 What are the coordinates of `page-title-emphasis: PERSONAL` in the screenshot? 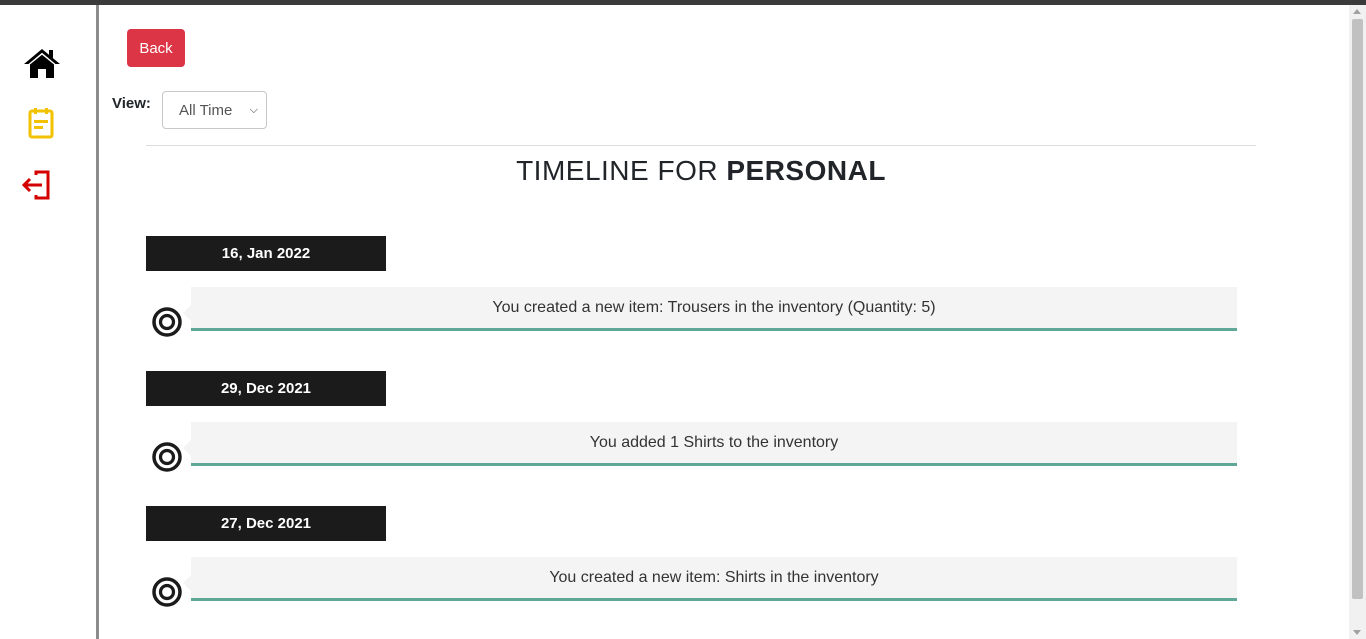 It's located at (806, 170).